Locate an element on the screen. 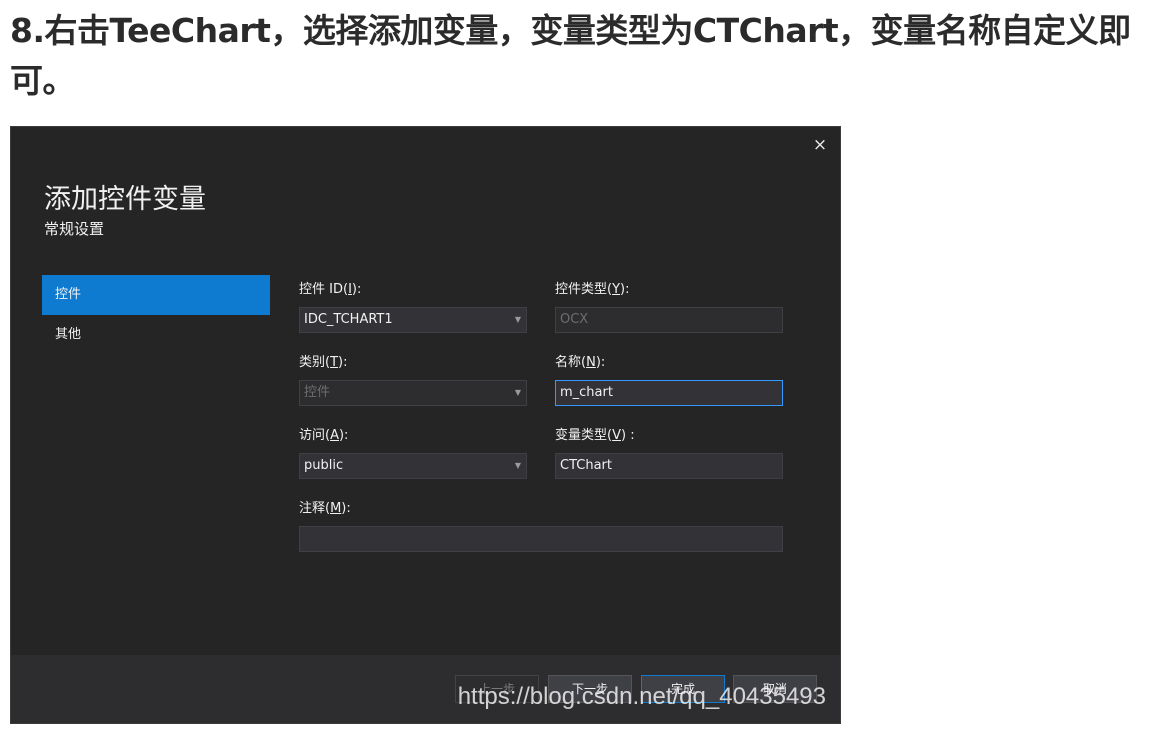  name-value: m_chart is located at coordinates (586, 392).